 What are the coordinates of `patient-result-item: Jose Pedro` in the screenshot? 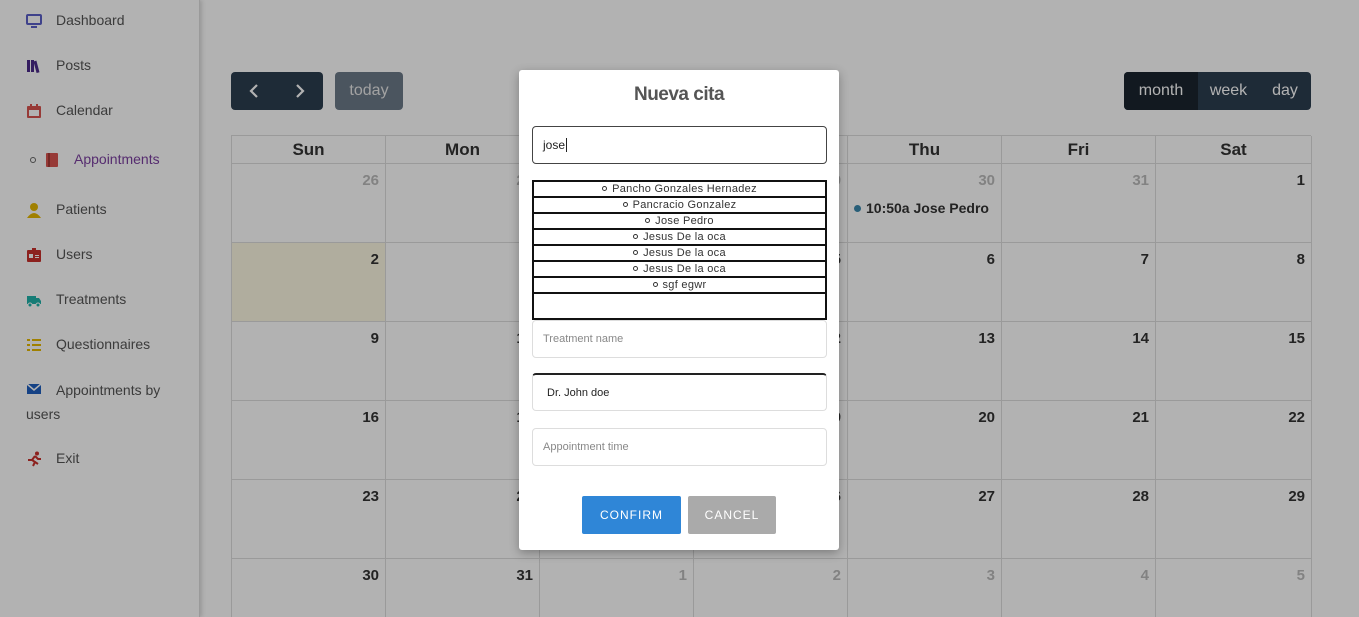 It's located at (679, 222).